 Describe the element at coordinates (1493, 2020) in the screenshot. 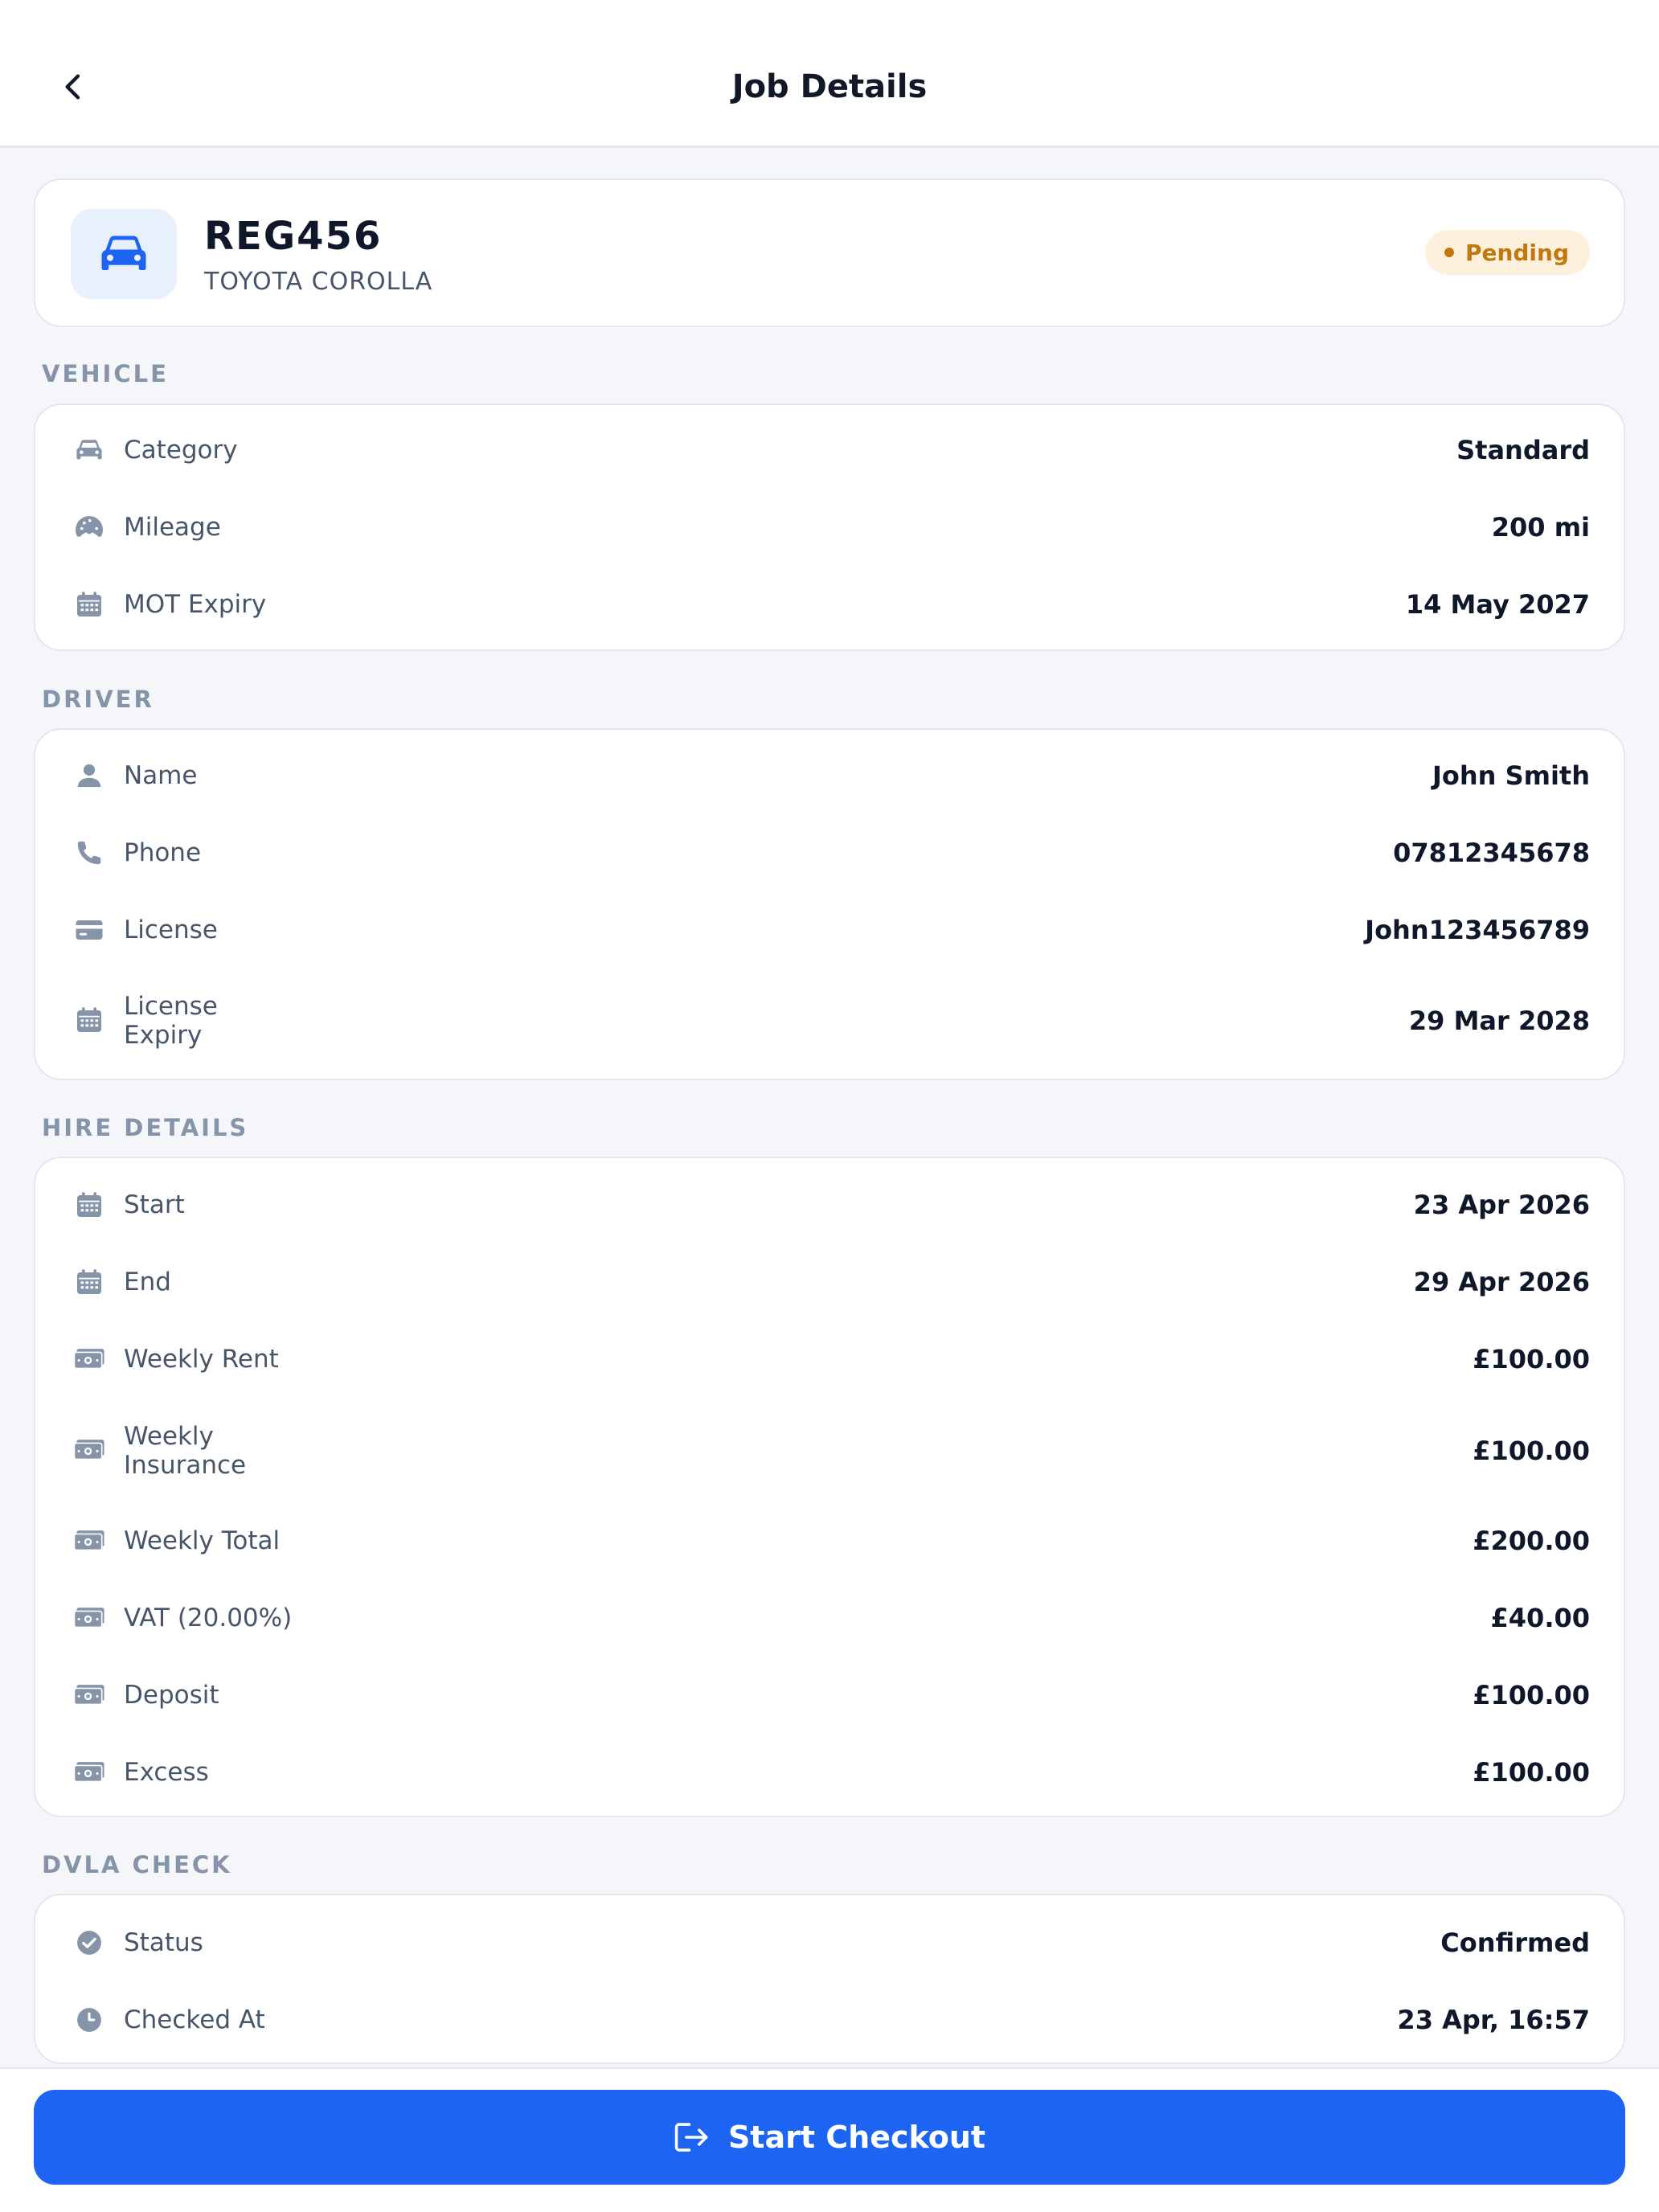

I see `row-value: 23 Apr, 16:57` at that location.